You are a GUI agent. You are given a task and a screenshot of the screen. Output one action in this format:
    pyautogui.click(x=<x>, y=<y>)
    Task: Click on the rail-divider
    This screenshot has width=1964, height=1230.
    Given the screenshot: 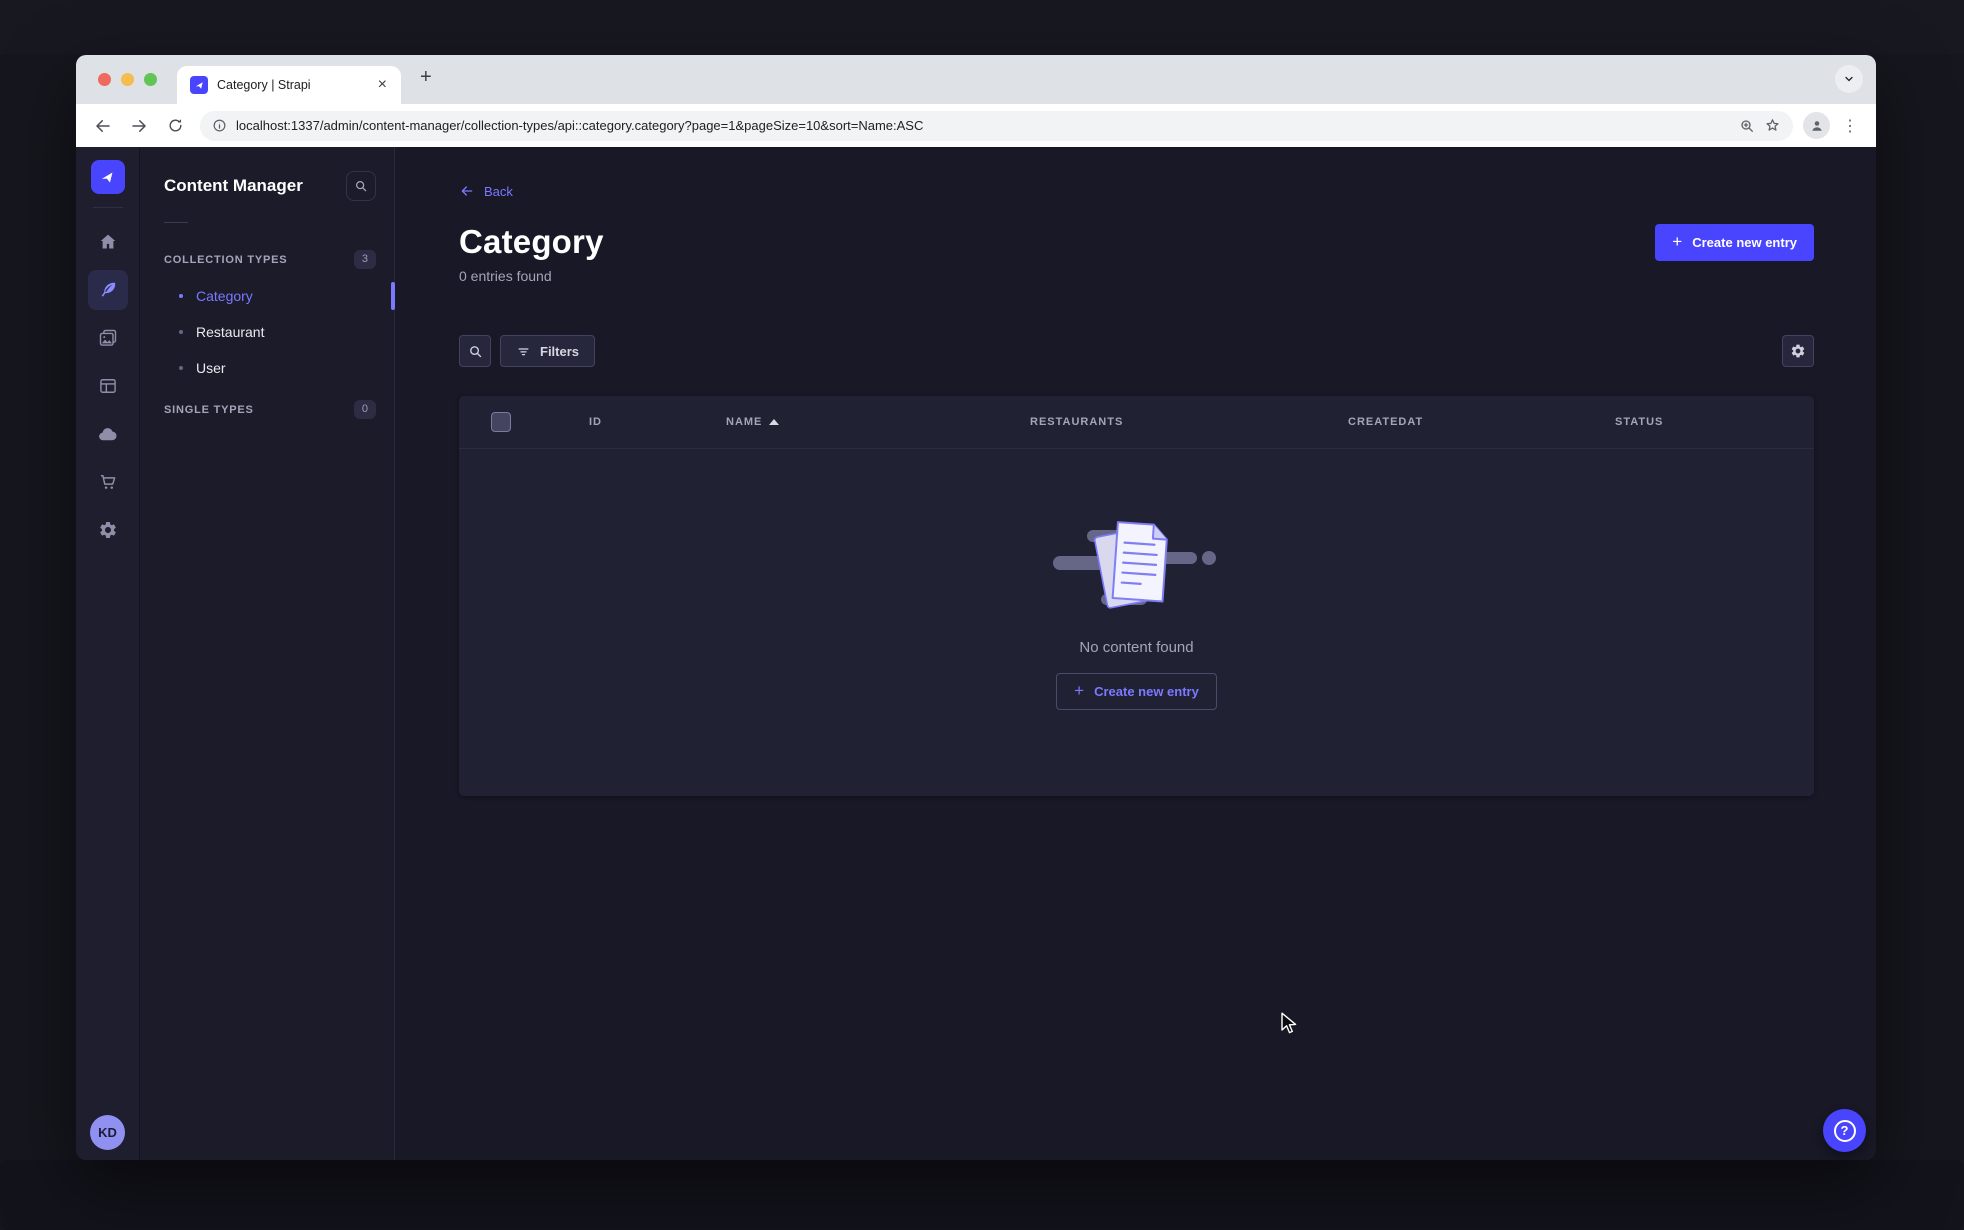 What is the action you would take?
    pyautogui.click(x=107, y=207)
    